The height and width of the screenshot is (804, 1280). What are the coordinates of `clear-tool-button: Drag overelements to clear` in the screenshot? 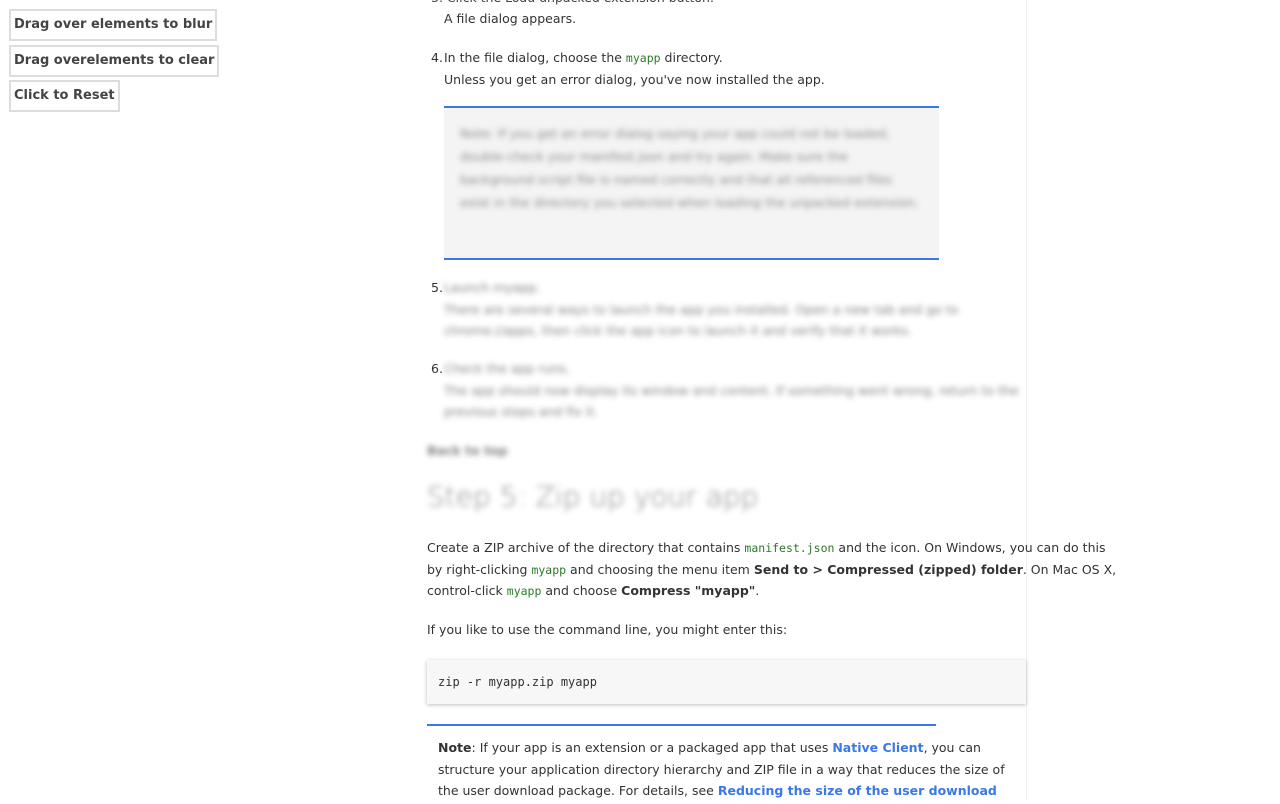 It's located at (114, 61).